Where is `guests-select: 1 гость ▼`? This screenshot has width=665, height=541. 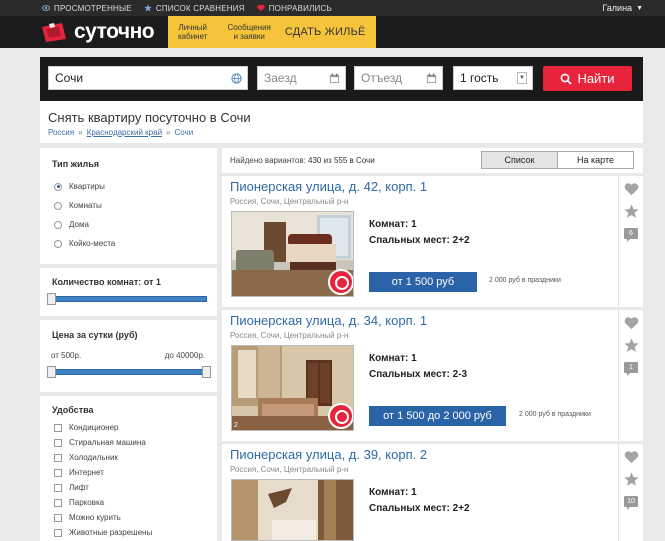 guests-select: 1 гость ▼ is located at coordinates (493, 78).